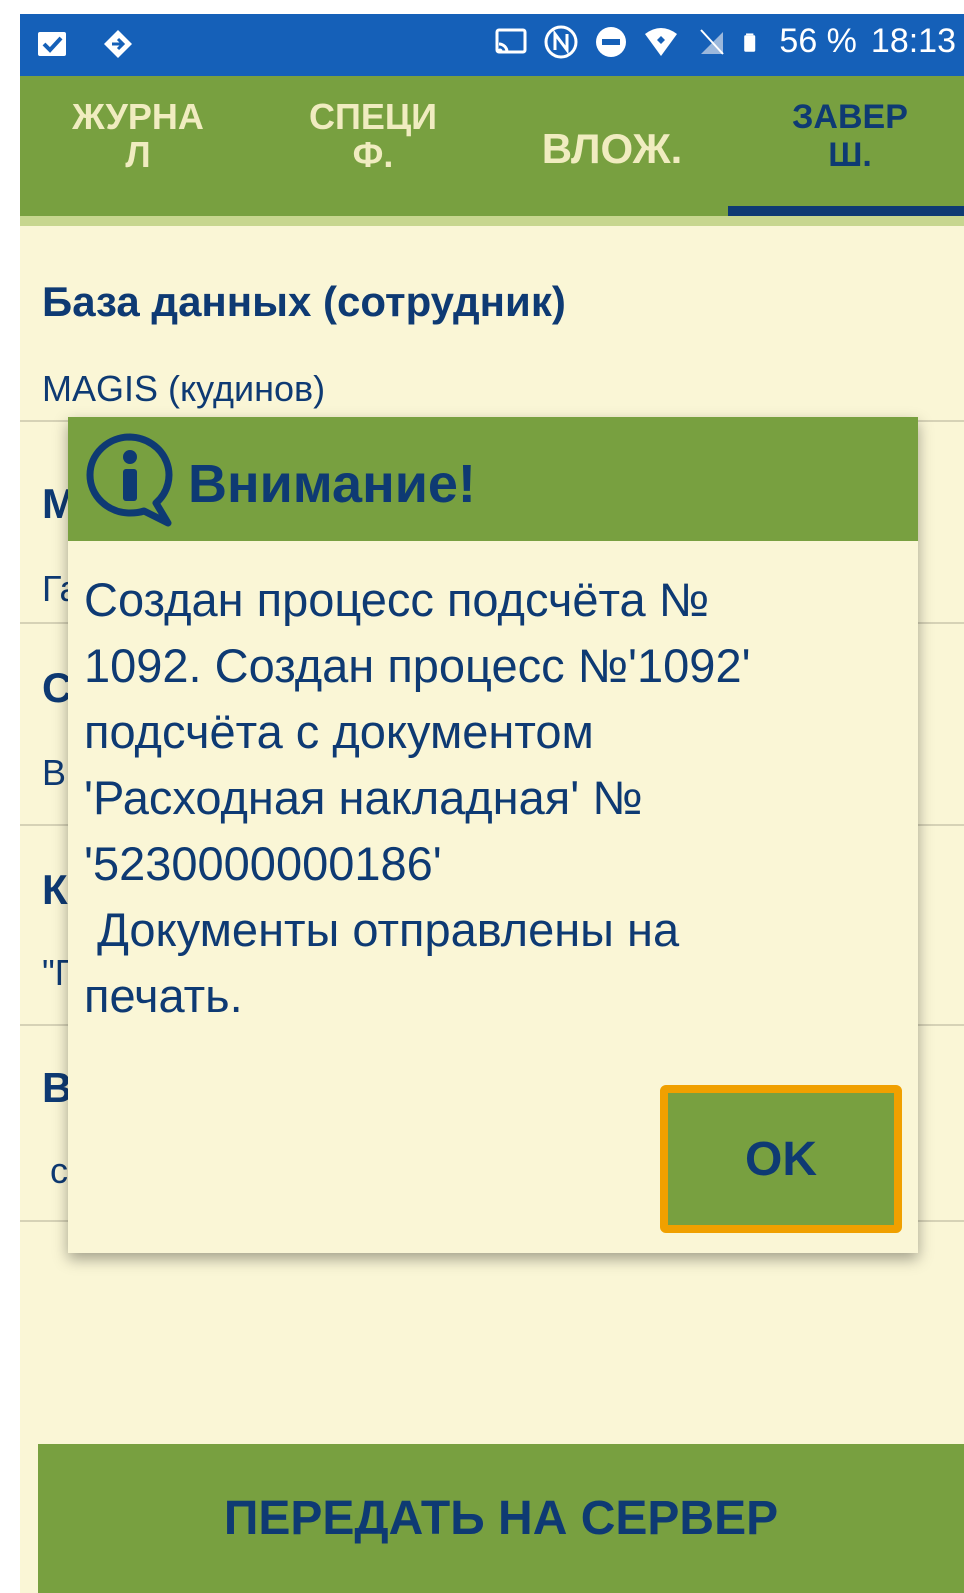 The image size is (964, 1593). I want to click on tab-bar: ЖУРНА Л СПЕЦИ Ф. ВЛОЖ. ЗАВЕР Ш., so click(492, 146).